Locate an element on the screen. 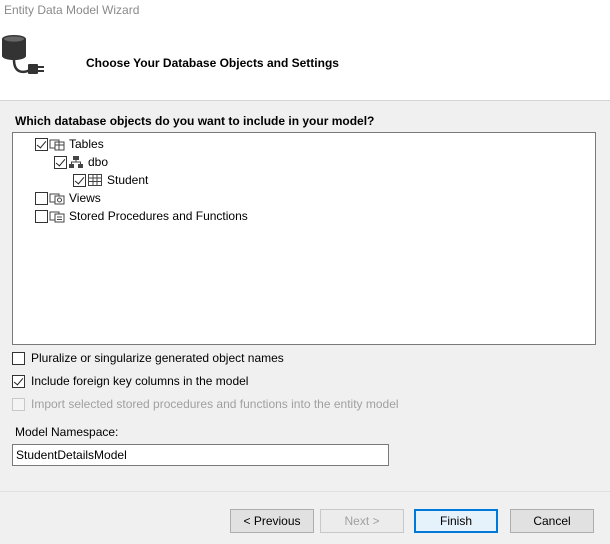 This screenshot has width=610, height=544. dbo-label: dbo is located at coordinates (98, 162).